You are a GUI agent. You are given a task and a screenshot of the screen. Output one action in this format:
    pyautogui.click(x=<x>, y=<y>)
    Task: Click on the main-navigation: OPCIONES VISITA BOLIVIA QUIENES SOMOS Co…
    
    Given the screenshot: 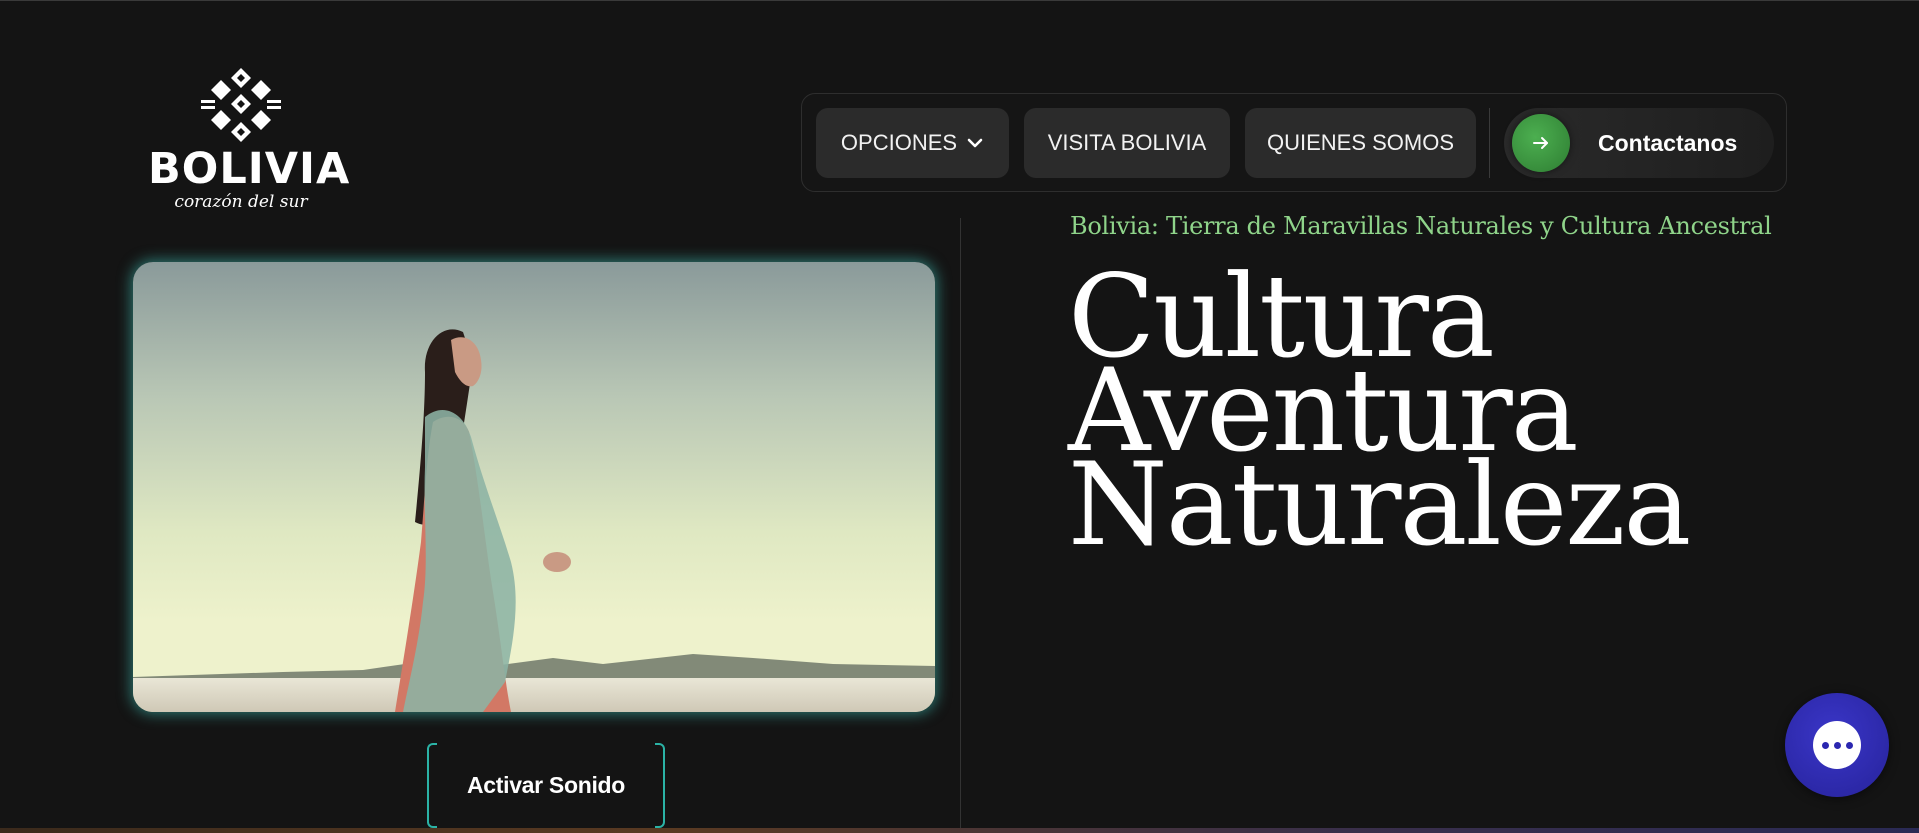 What is the action you would take?
    pyautogui.click(x=1294, y=142)
    